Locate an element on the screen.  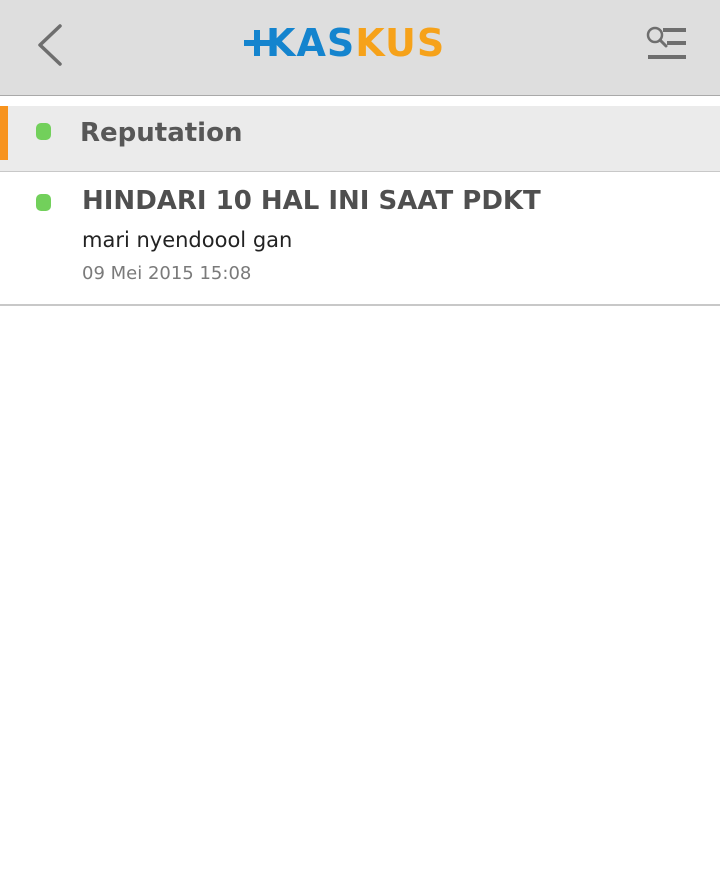
notification-timestamp: 09 Mei 2015 15:08 is located at coordinates (167, 273).